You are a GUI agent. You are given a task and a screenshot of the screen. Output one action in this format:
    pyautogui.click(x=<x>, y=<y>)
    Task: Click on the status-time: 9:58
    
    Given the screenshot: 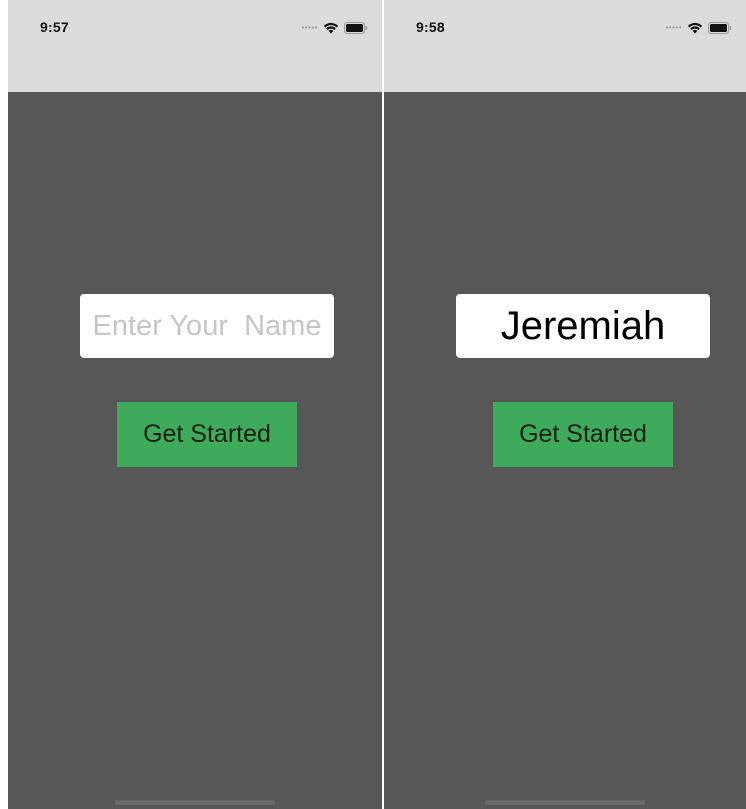 What is the action you would take?
    pyautogui.click(x=430, y=27)
    